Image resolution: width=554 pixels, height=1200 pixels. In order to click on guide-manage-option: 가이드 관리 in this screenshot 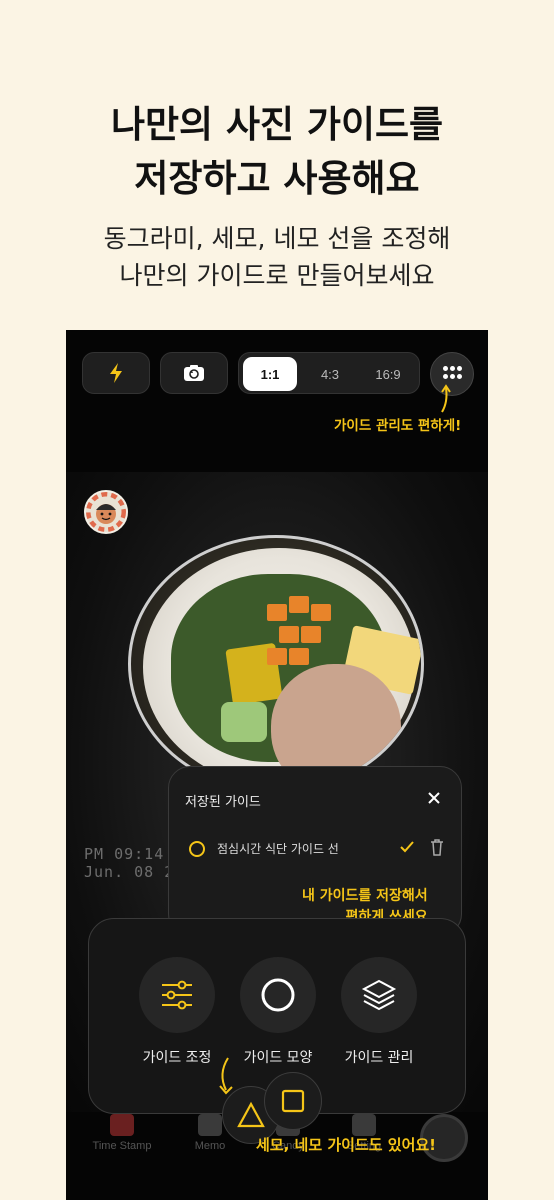, I will do `click(379, 1012)`.